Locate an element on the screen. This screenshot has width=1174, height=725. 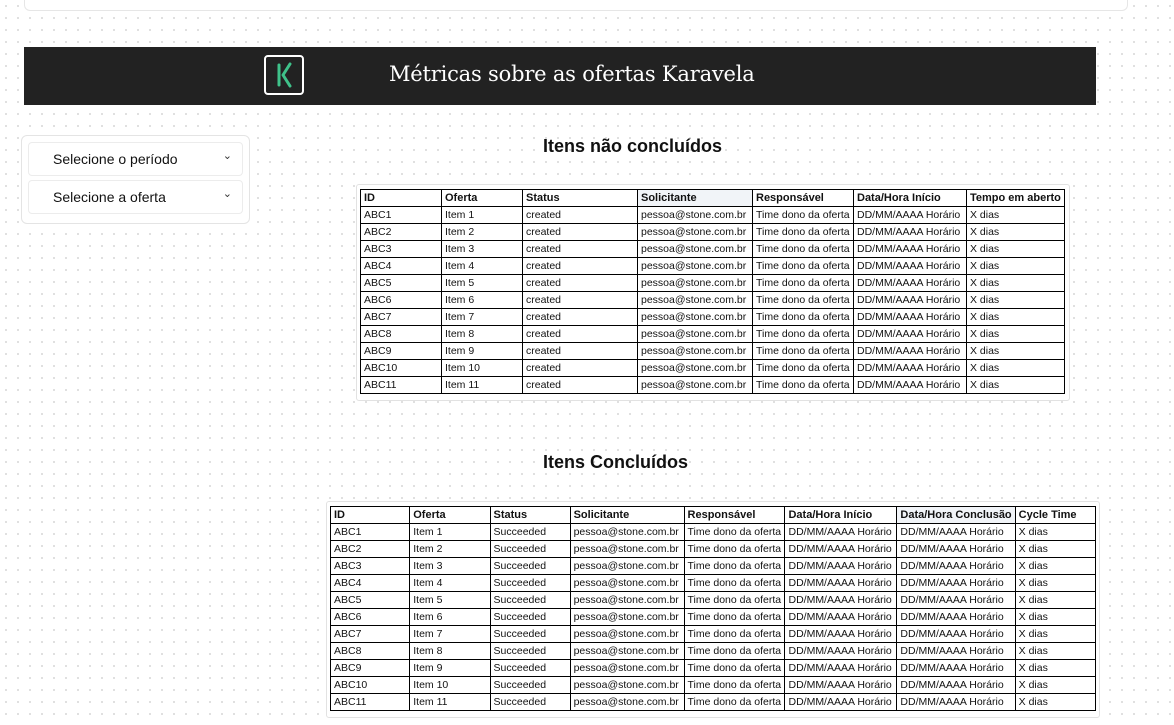
offer-select: Selecione a oferta ⌄ is located at coordinates (135, 197).